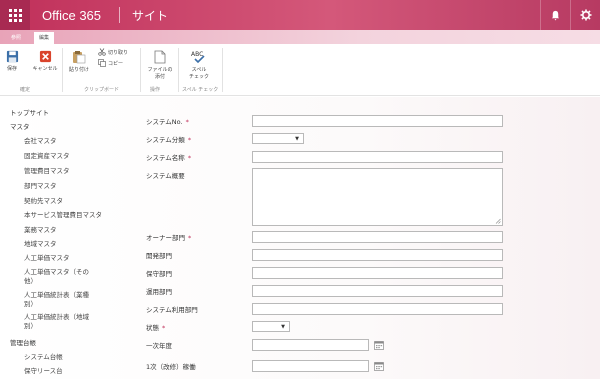 This screenshot has width=600, height=379. What do you see at coordinates (40, 230) in the screenshot?
I see `nav-item-business-master: 業務マスタ` at bounding box center [40, 230].